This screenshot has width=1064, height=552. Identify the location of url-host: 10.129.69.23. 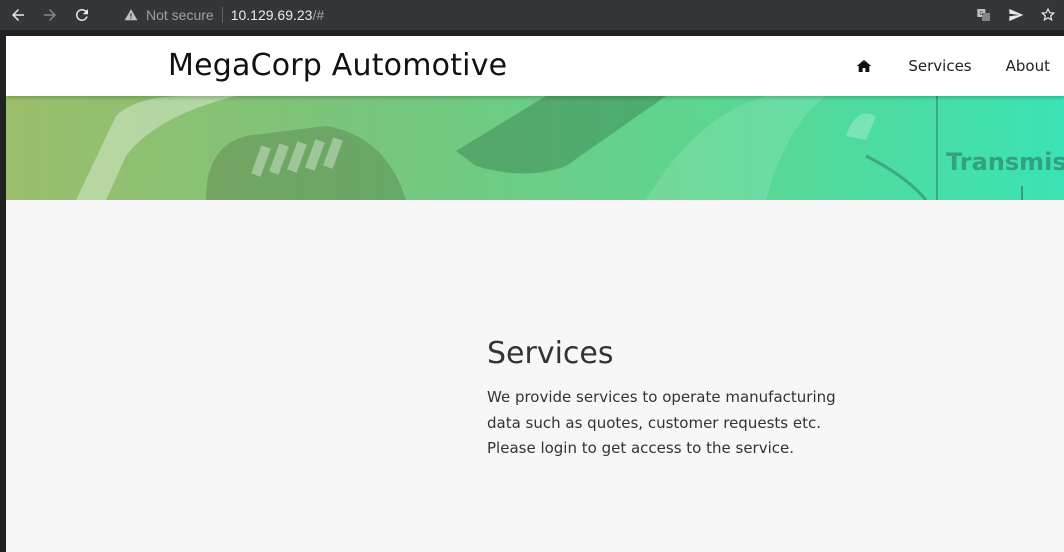
(271, 15).